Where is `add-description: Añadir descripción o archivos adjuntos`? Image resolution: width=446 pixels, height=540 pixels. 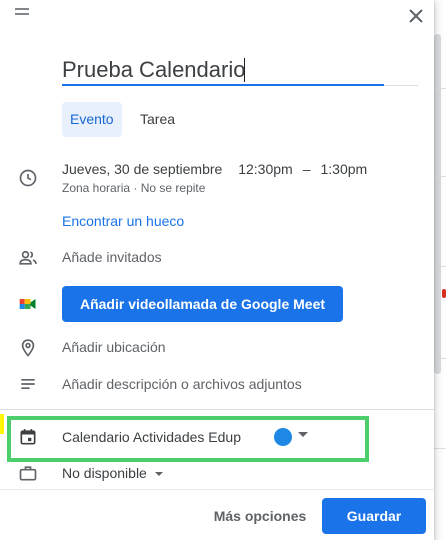 add-description: Añadir descripción o archivos adjuntos is located at coordinates (182, 384).